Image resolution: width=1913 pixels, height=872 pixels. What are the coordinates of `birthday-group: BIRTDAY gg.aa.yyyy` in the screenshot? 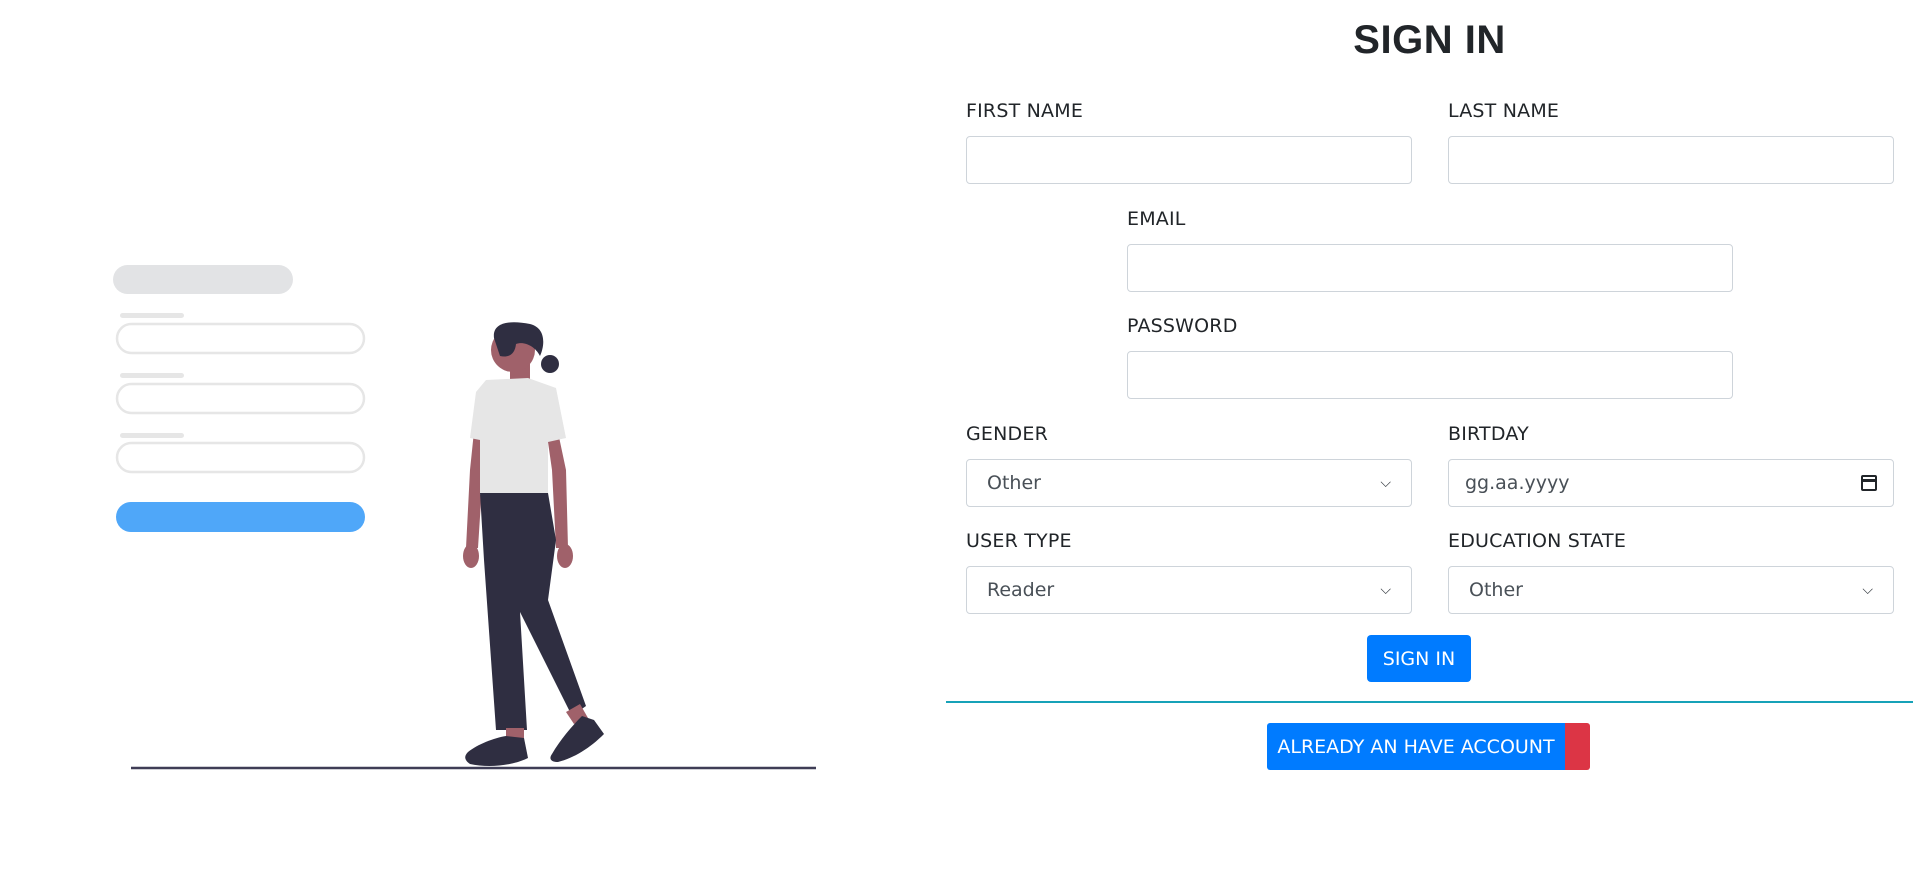 It's located at (1671, 465).